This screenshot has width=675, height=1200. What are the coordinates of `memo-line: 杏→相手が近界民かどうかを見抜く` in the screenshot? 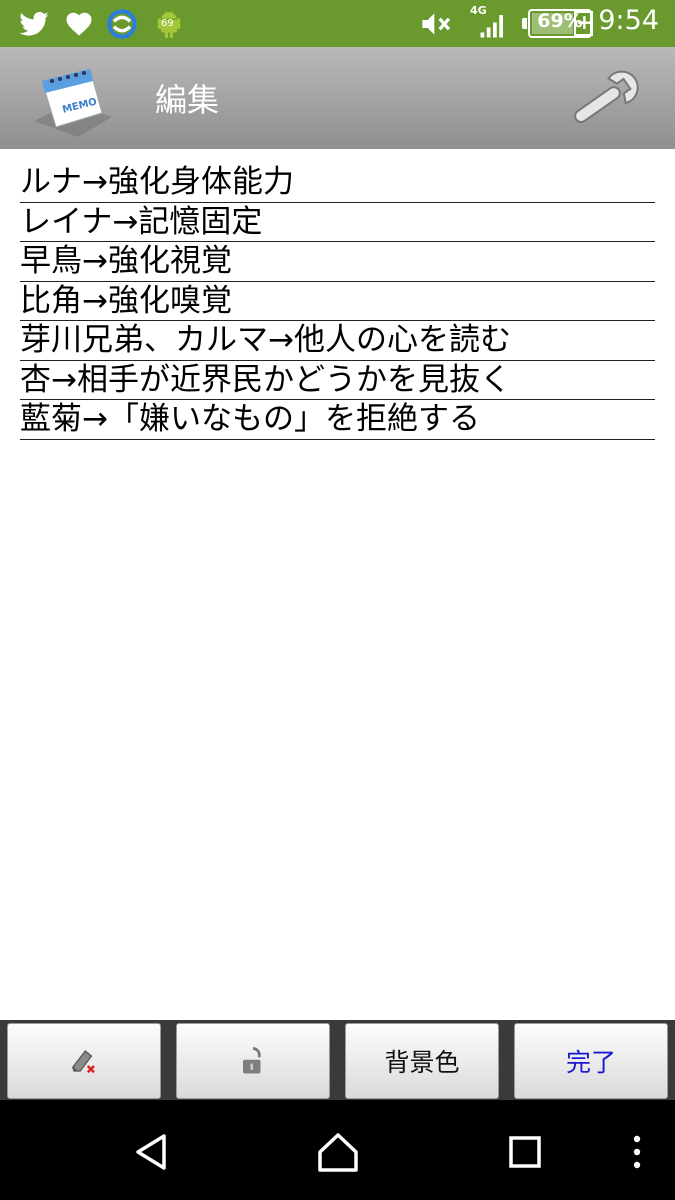 It's located at (337, 380).